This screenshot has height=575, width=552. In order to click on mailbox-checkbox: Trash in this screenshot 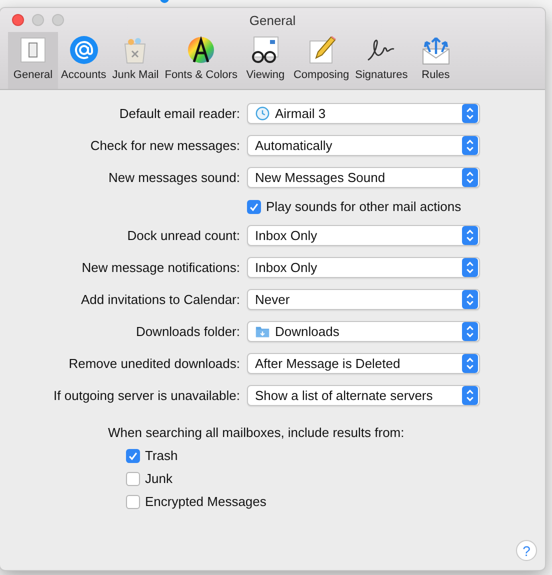, I will do `click(335, 455)`.